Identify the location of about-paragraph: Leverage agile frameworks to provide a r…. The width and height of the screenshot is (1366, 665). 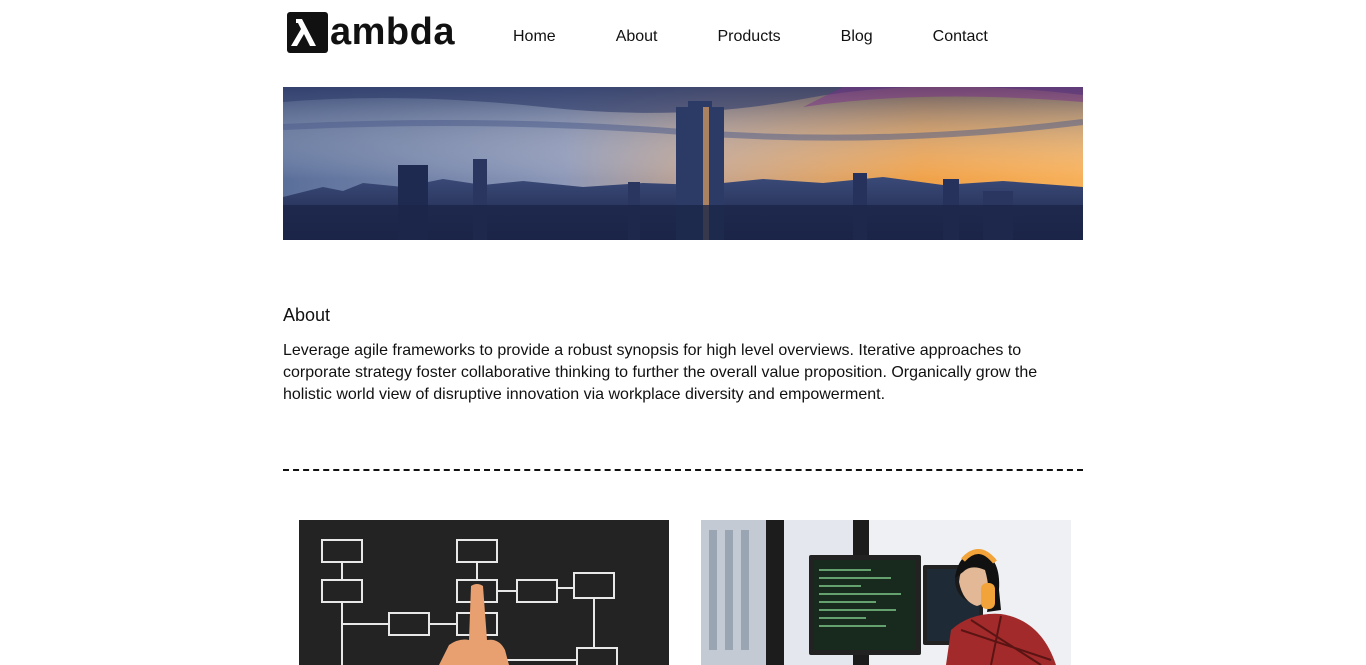
(660, 372).